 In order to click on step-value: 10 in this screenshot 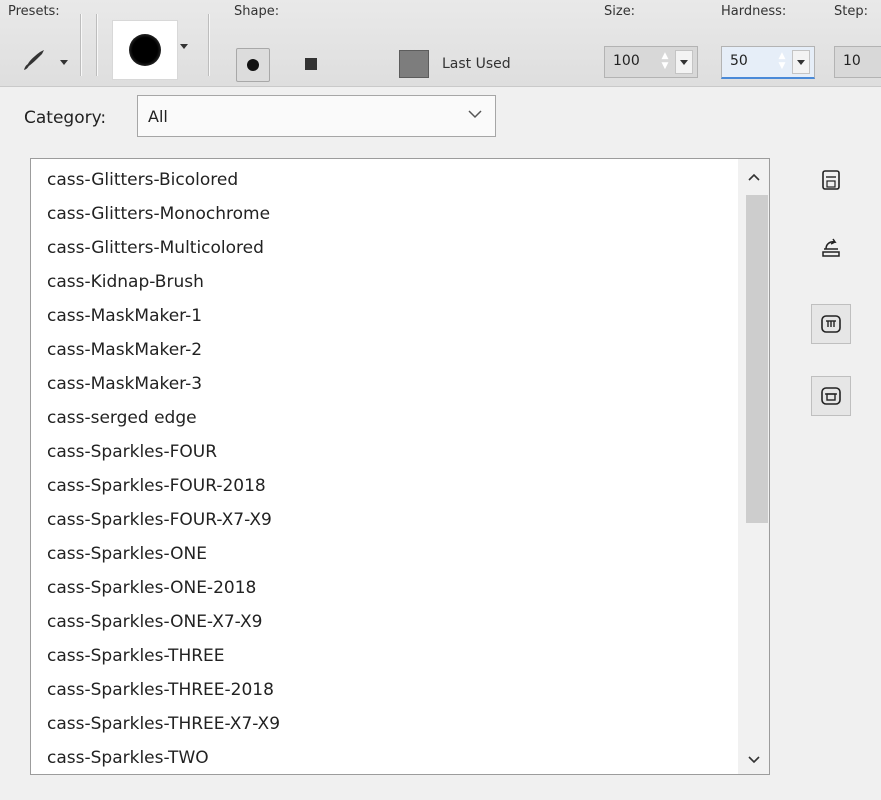, I will do `click(852, 61)`.